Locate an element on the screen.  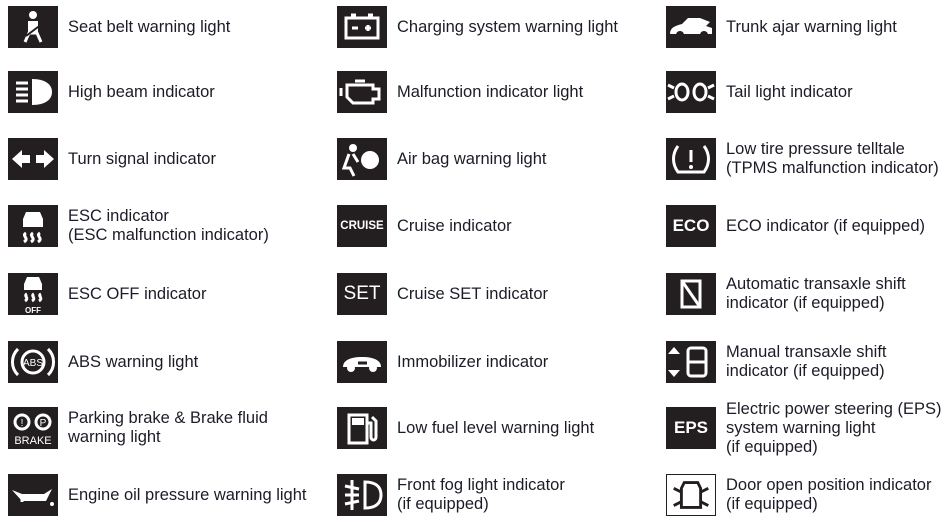
legend-item: Tail light indicator is located at coordinates (759, 92).